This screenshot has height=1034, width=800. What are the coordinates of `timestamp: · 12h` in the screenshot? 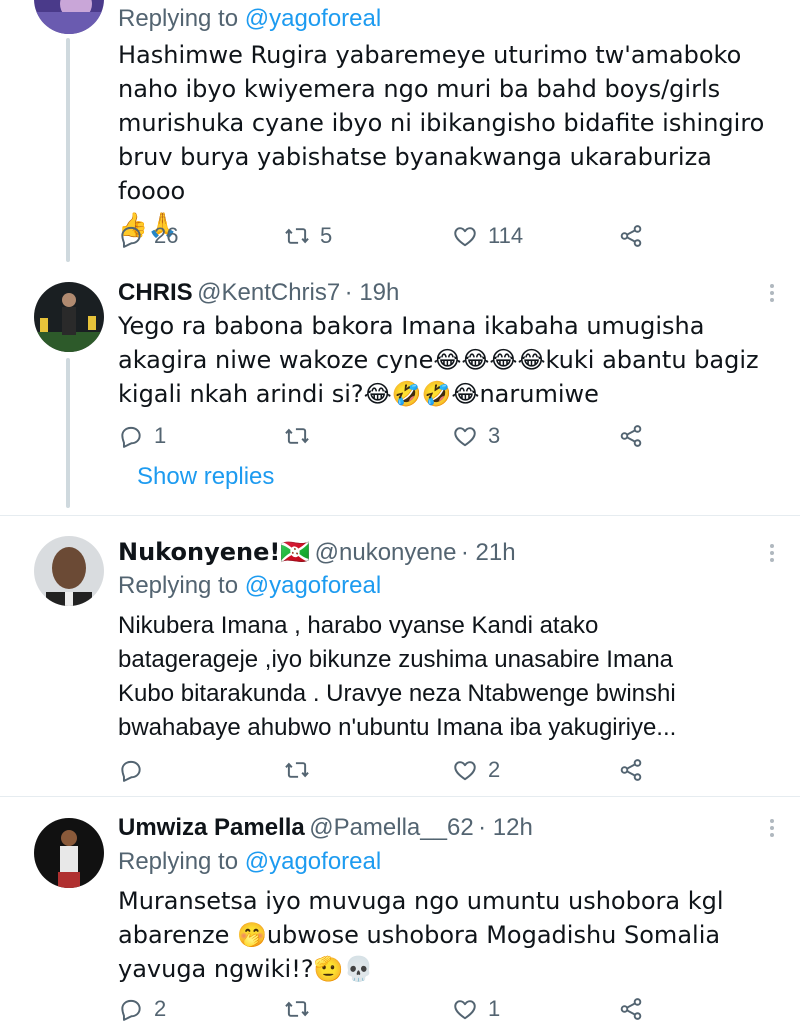 It's located at (505, 827).